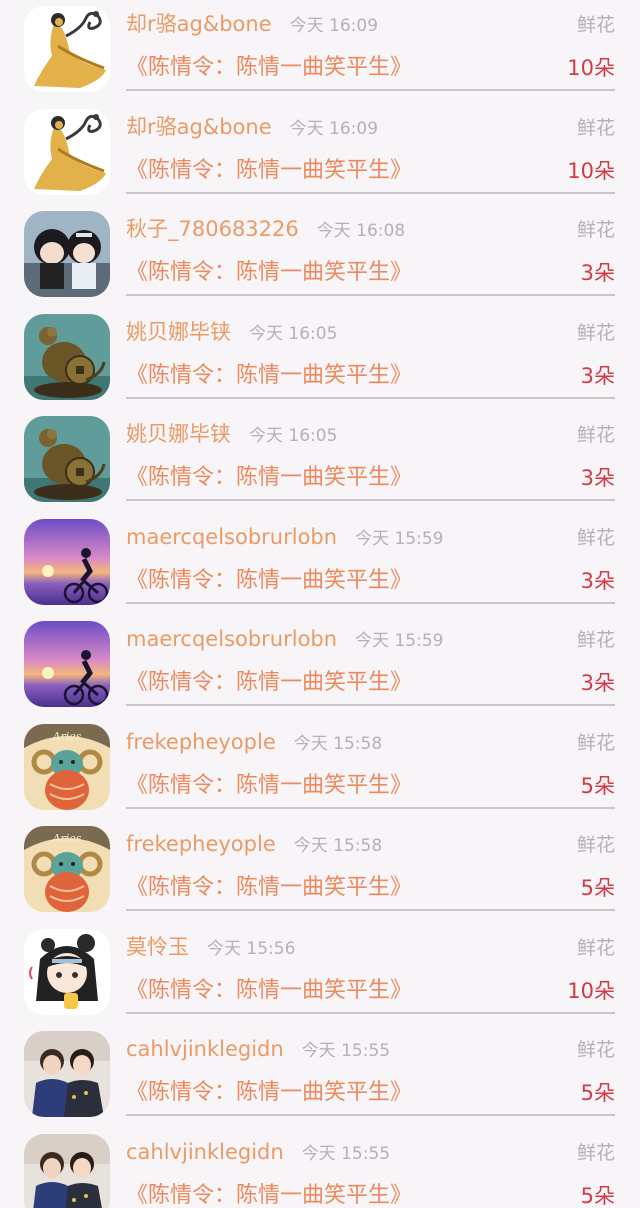  I want to click on gift-record-row: 莫怜玉 今天 15:56 鲜花 《陈情令：陈情一曲笑平生》 10朵, so click(320, 974).